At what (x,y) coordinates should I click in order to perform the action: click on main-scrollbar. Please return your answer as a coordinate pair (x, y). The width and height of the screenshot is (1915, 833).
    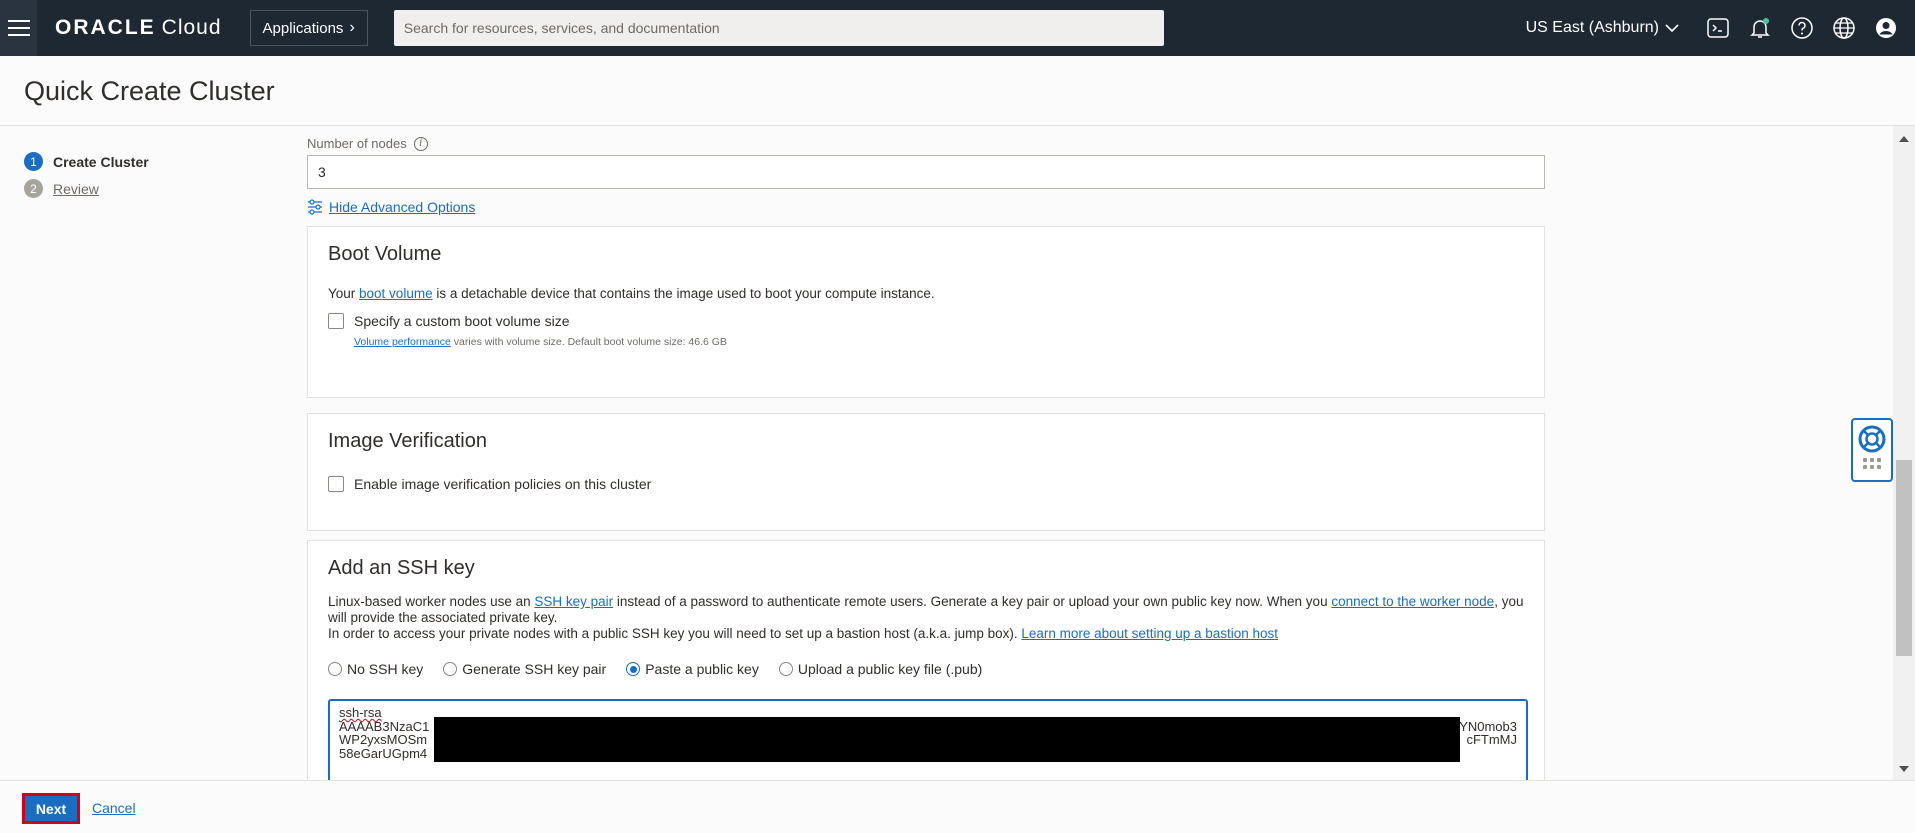
    Looking at the image, I should click on (1904, 453).